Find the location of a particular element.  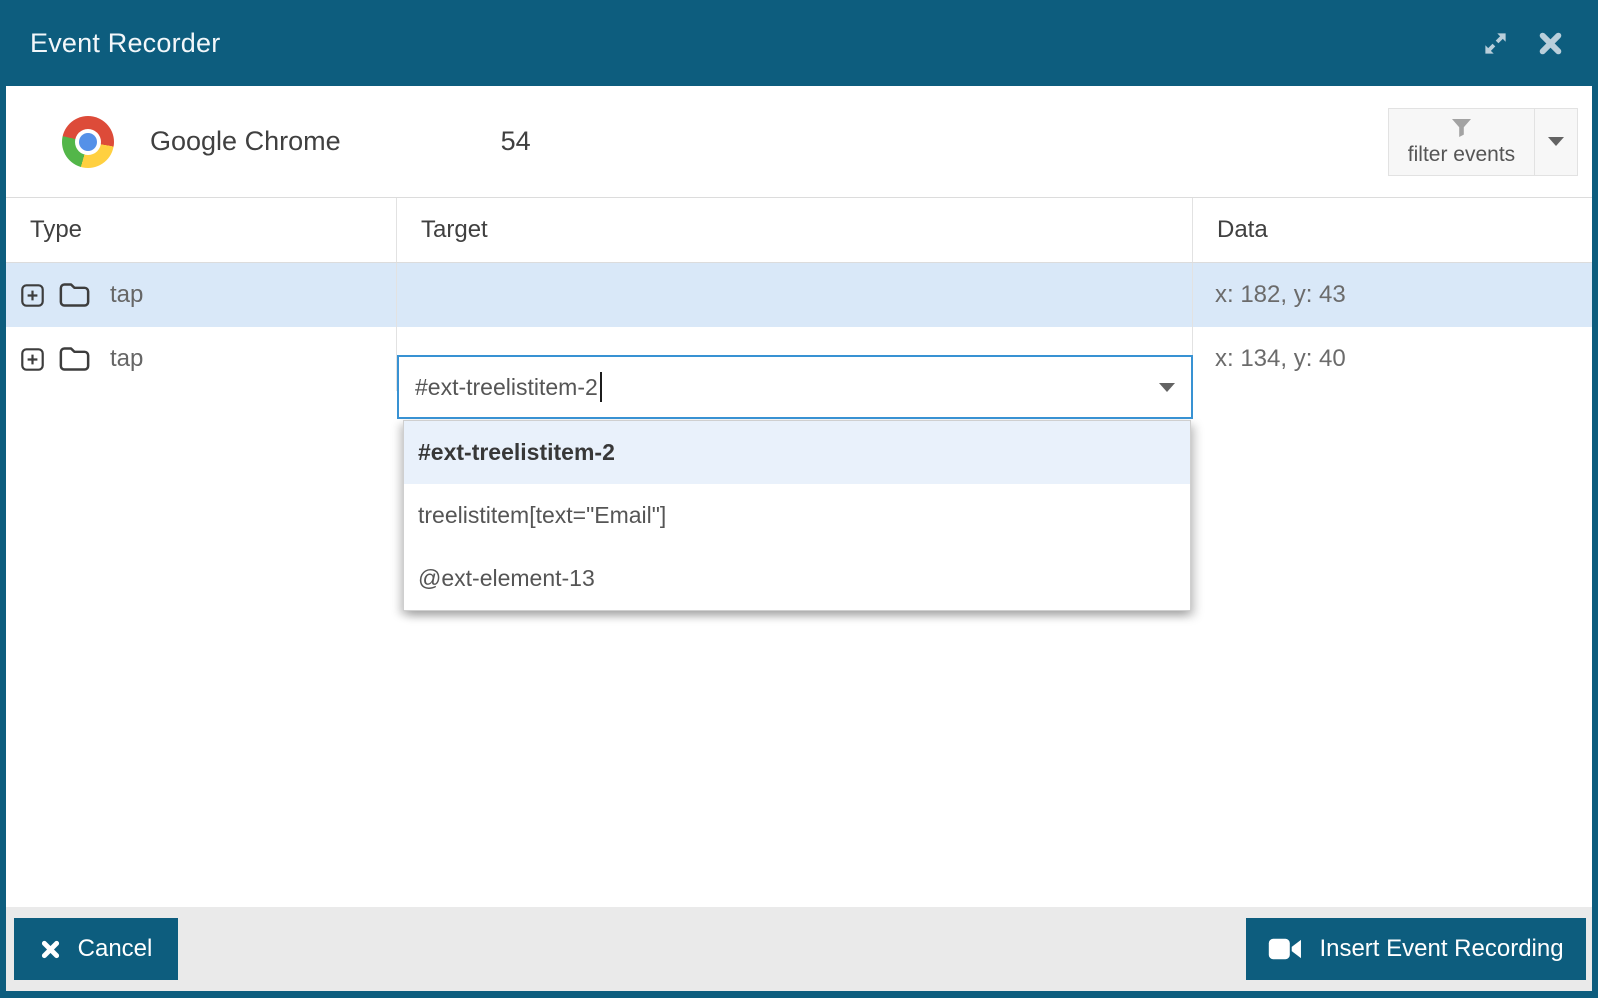

cancel-button-label: Cancel is located at coordinates (115, 948).